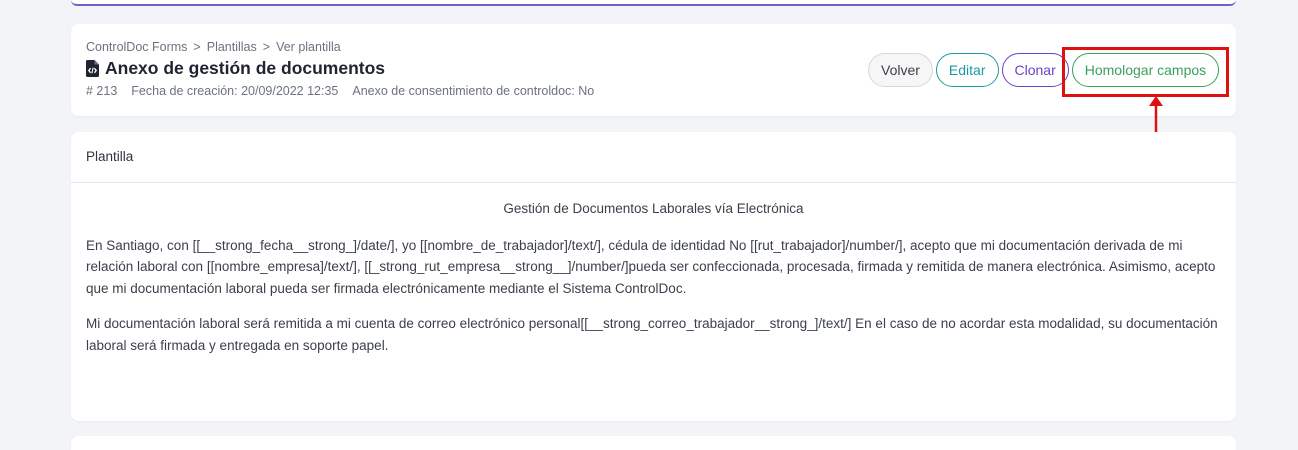  Describe the element at coordinates (1035, 70) in the screenshot. I see `clone-button: Clonar` at that location.